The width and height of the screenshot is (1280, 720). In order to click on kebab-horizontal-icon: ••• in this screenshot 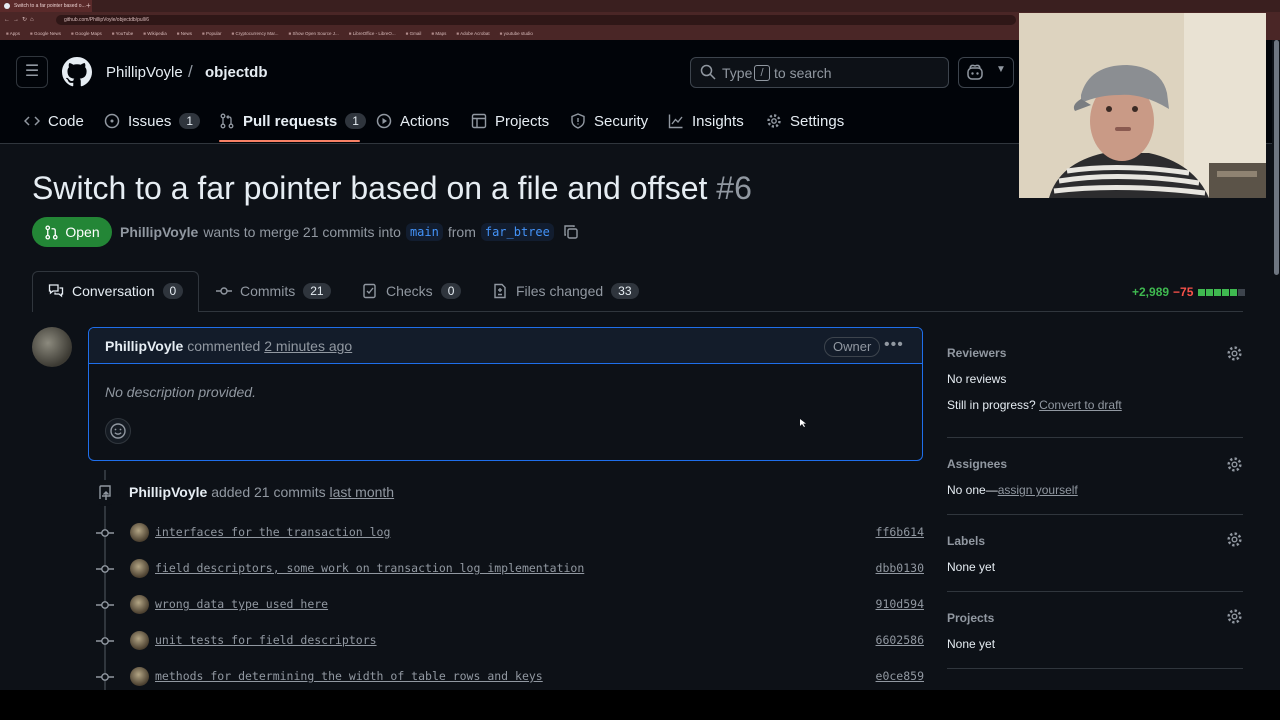, I will do `click(894, 345)`.